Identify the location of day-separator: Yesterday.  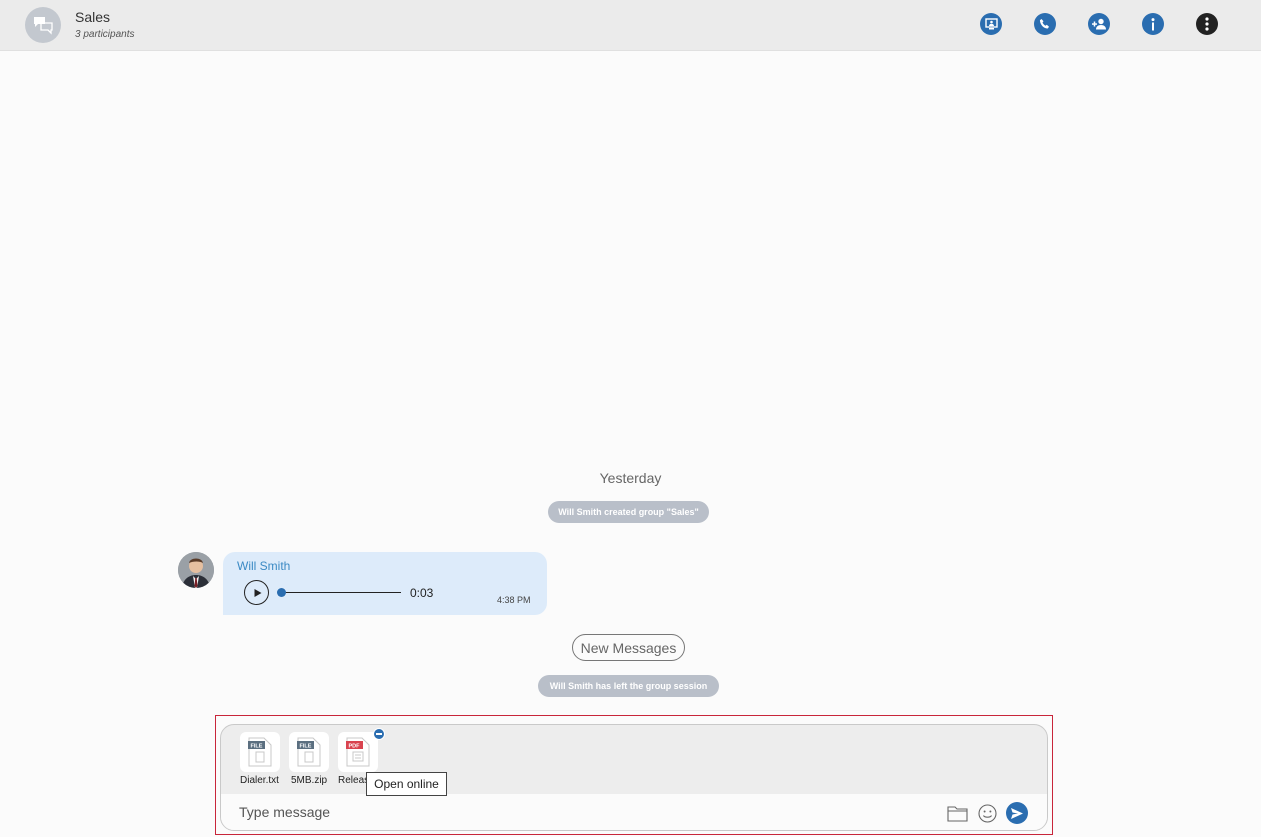
(630, 478).